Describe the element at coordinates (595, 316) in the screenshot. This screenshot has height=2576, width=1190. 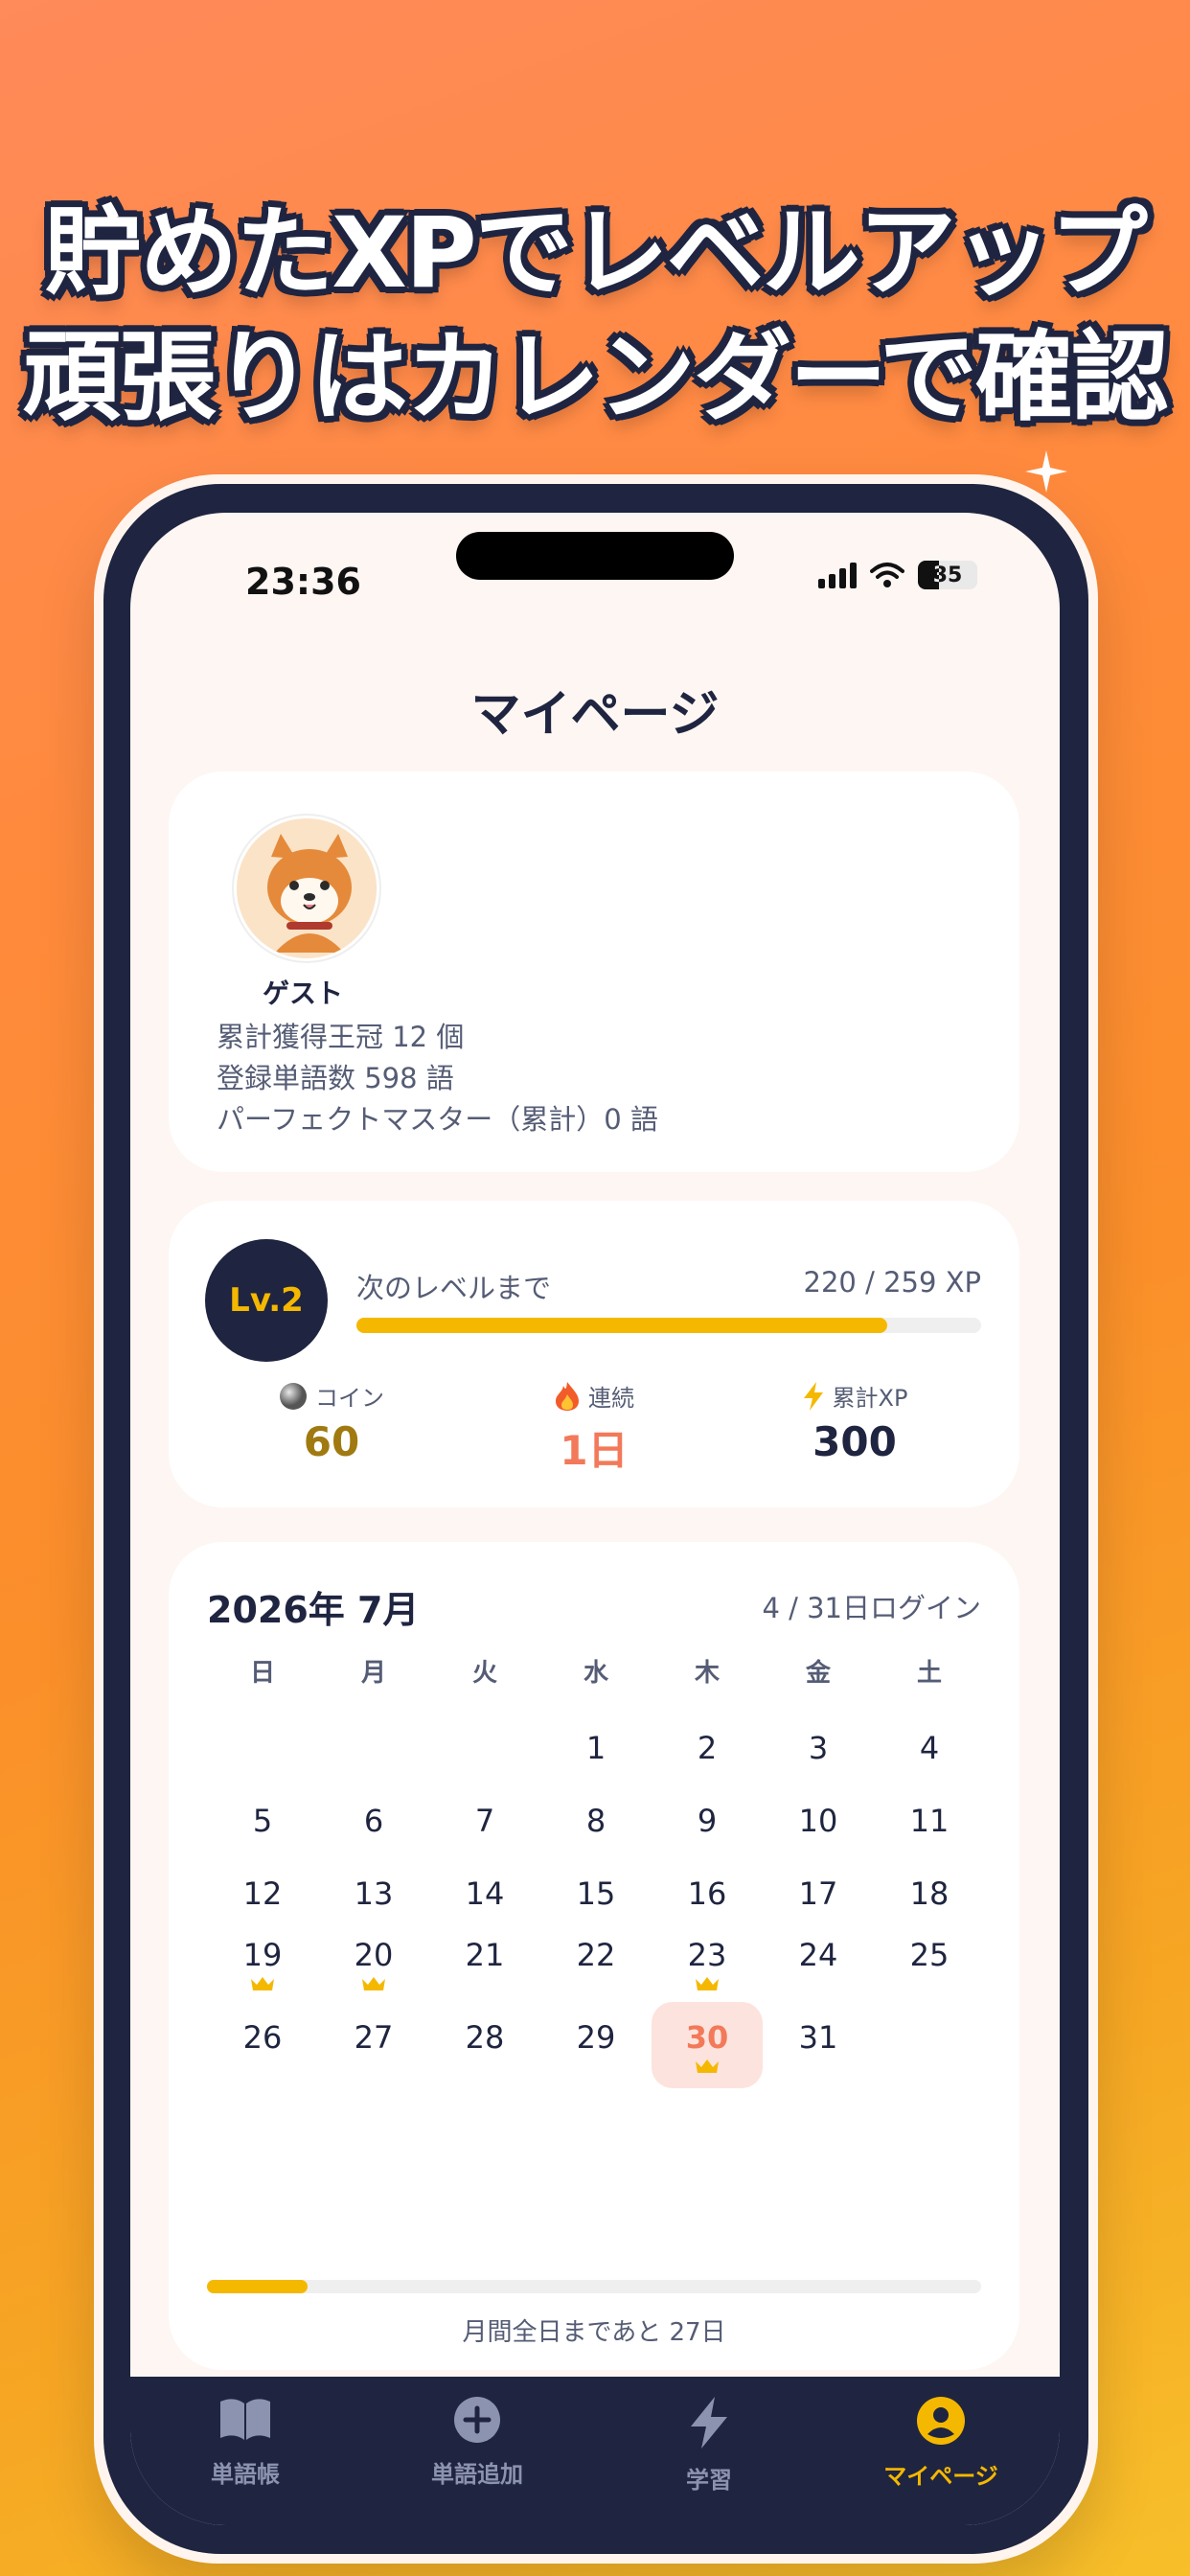
I see `promo-headline: 貯めたXPでレベルアップ 頑張りはカレンダーで確認` at that location.